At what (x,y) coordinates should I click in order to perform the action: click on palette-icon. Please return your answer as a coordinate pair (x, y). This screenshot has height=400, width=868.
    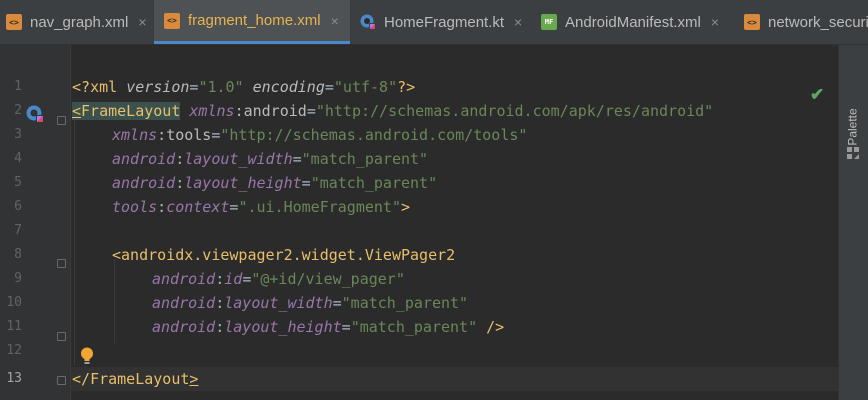
    Looking at the image, I should click on (853, 153).